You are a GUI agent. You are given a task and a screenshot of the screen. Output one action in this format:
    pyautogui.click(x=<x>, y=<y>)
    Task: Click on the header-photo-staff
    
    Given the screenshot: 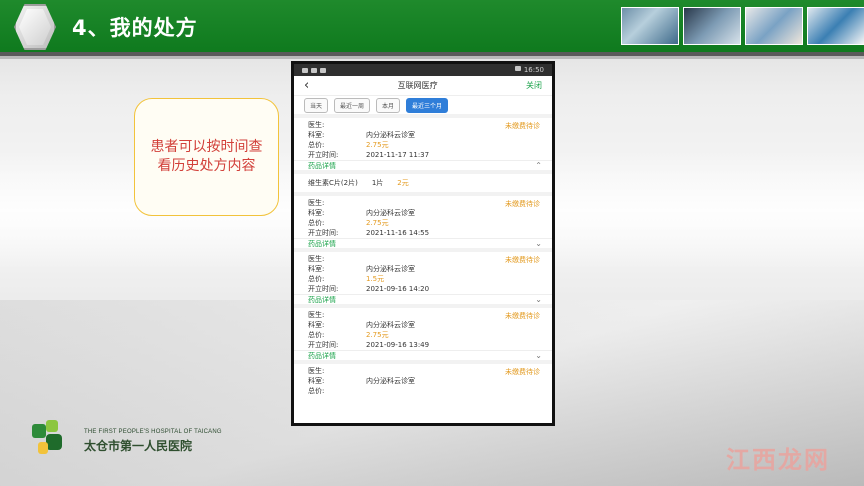 What is the action you would take?
    pyautogui.click(x=774, y=26)
    